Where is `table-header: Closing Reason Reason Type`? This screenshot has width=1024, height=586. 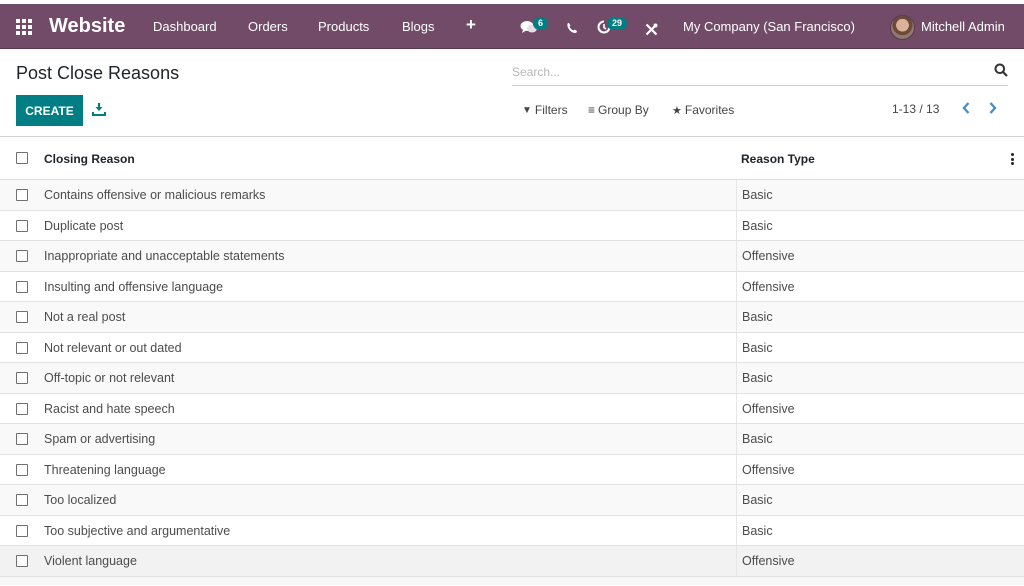 table-header: Closing Reason Reason Type is located at coordinates (512, 158).